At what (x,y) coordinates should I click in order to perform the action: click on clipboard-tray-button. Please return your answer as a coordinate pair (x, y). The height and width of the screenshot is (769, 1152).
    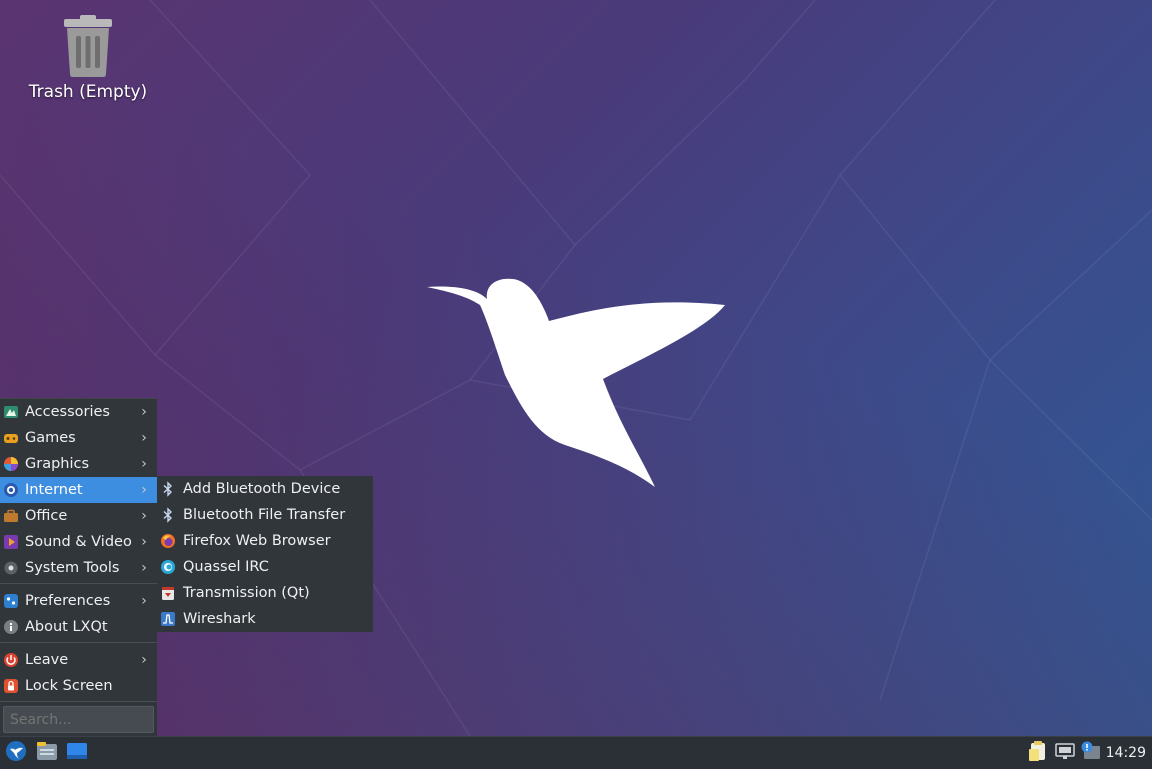
    Looking at the image, I should click on (1038, 753).